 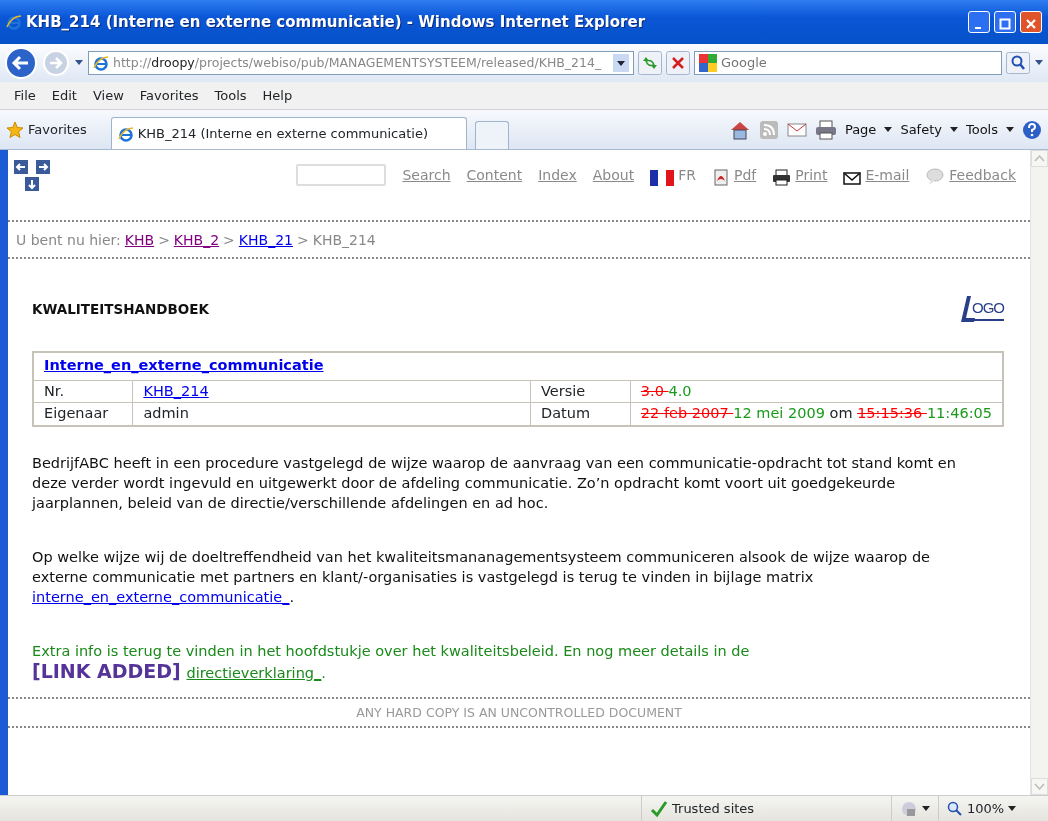 I want to click on breadcrumb-link: KHB, so click(x=139, y=240).